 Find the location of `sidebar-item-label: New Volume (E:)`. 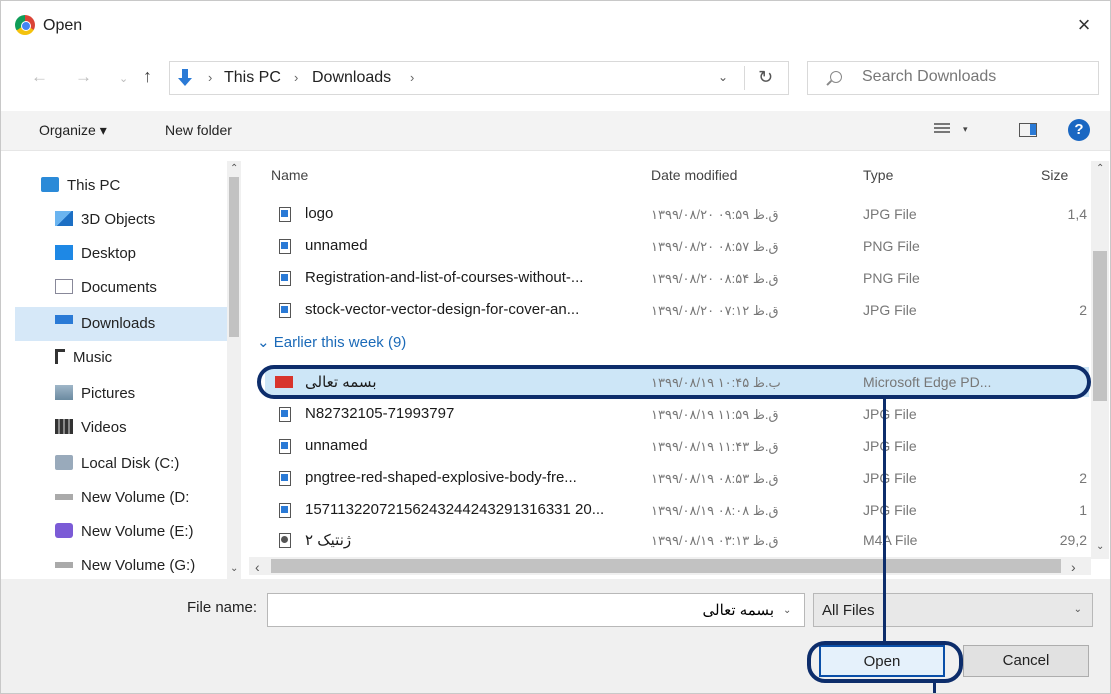

sidebar-item-label: New Volume (E:) is located at coordinates (137, 531).